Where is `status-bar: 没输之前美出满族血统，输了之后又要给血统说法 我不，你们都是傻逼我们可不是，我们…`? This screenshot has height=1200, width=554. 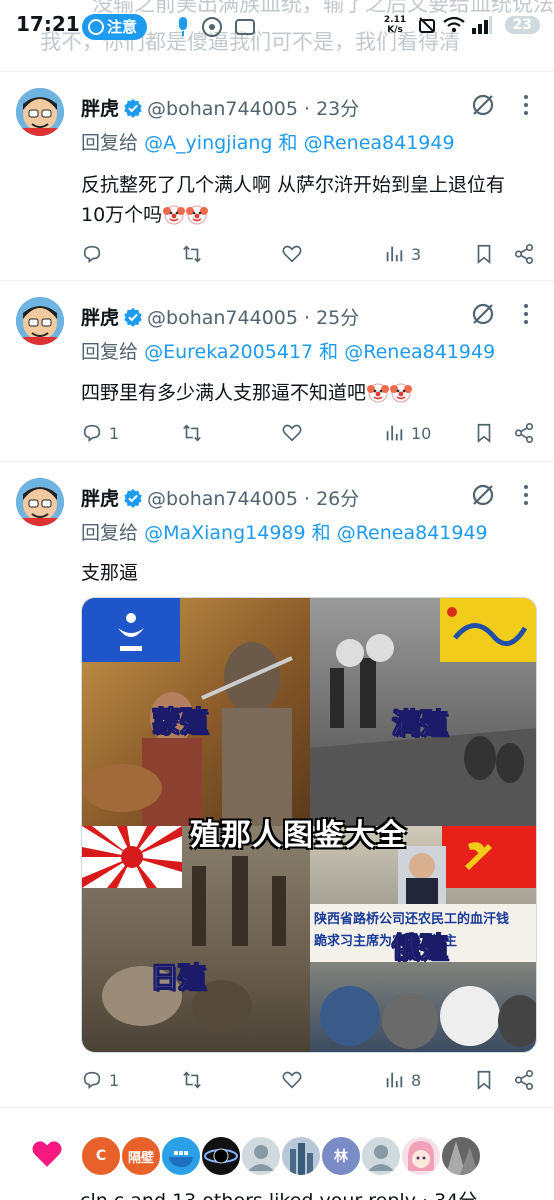
status-bar: 没输之前美出满族血统，输了之后又要给血统说法 我不，你们都是傻逼我们可不是，我们… is located at coordinates (277, 28).